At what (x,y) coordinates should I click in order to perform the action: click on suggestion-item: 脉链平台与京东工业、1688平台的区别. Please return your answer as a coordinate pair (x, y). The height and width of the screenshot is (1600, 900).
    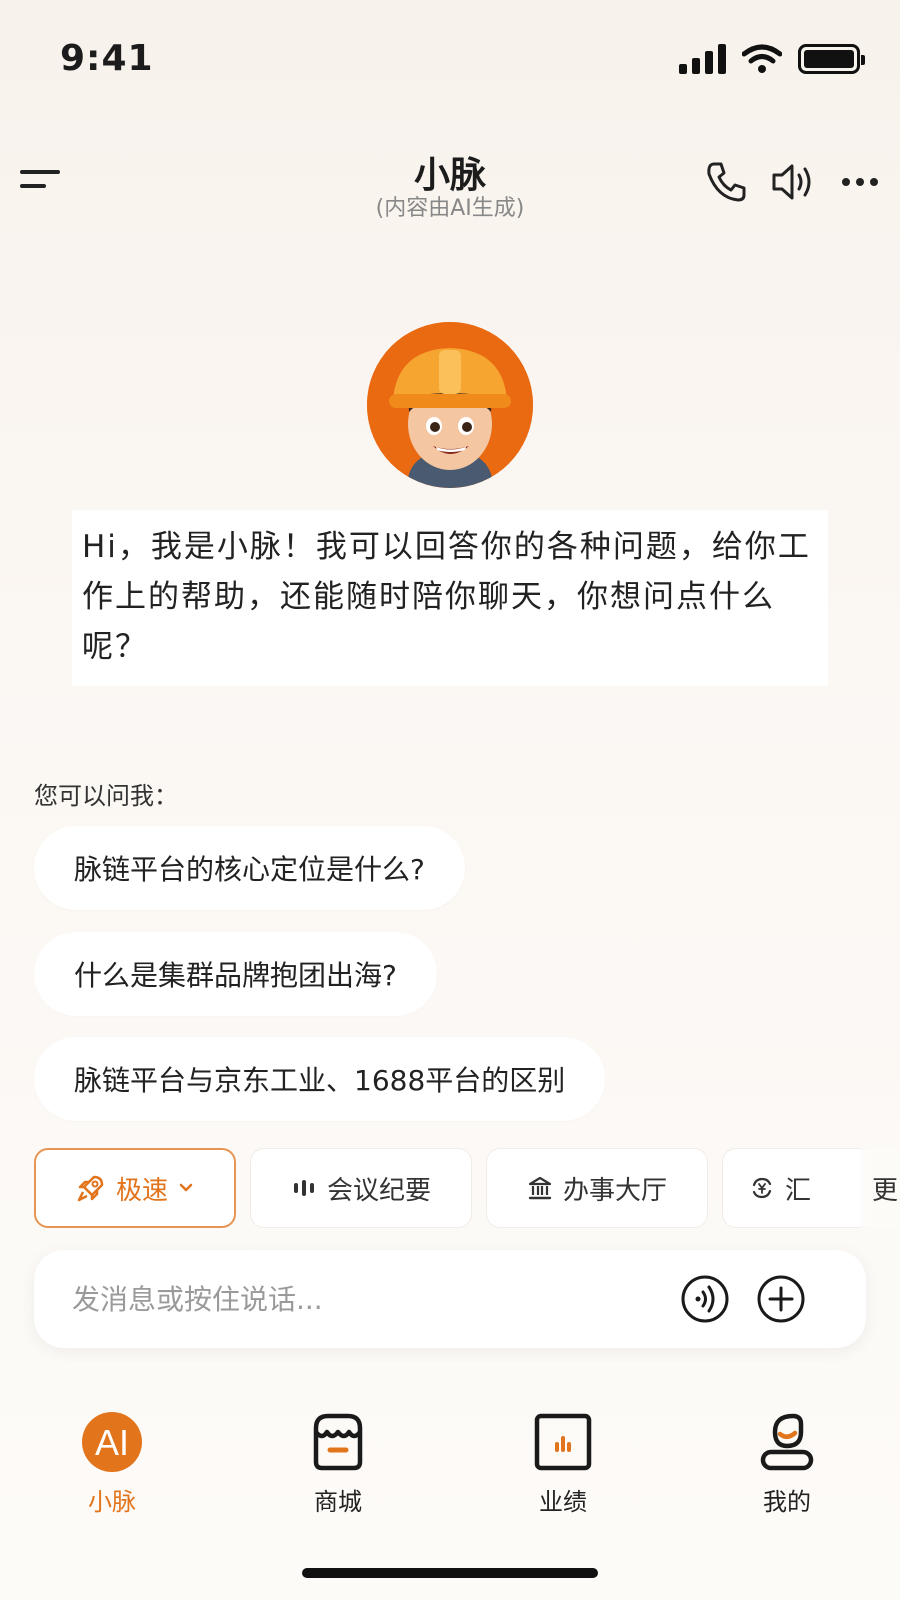
    Looking at the image, I should click on (320, 1079).